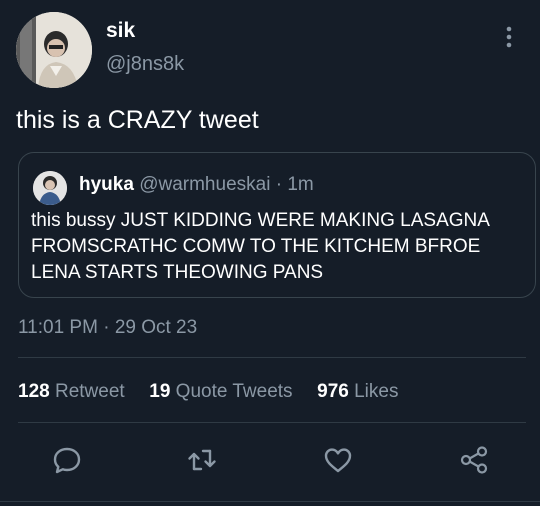  What do you see at coordinates (234, 391) in the screenshot?
I see `quotes-label: Quote Tweets` at bounding box center [234, 391].